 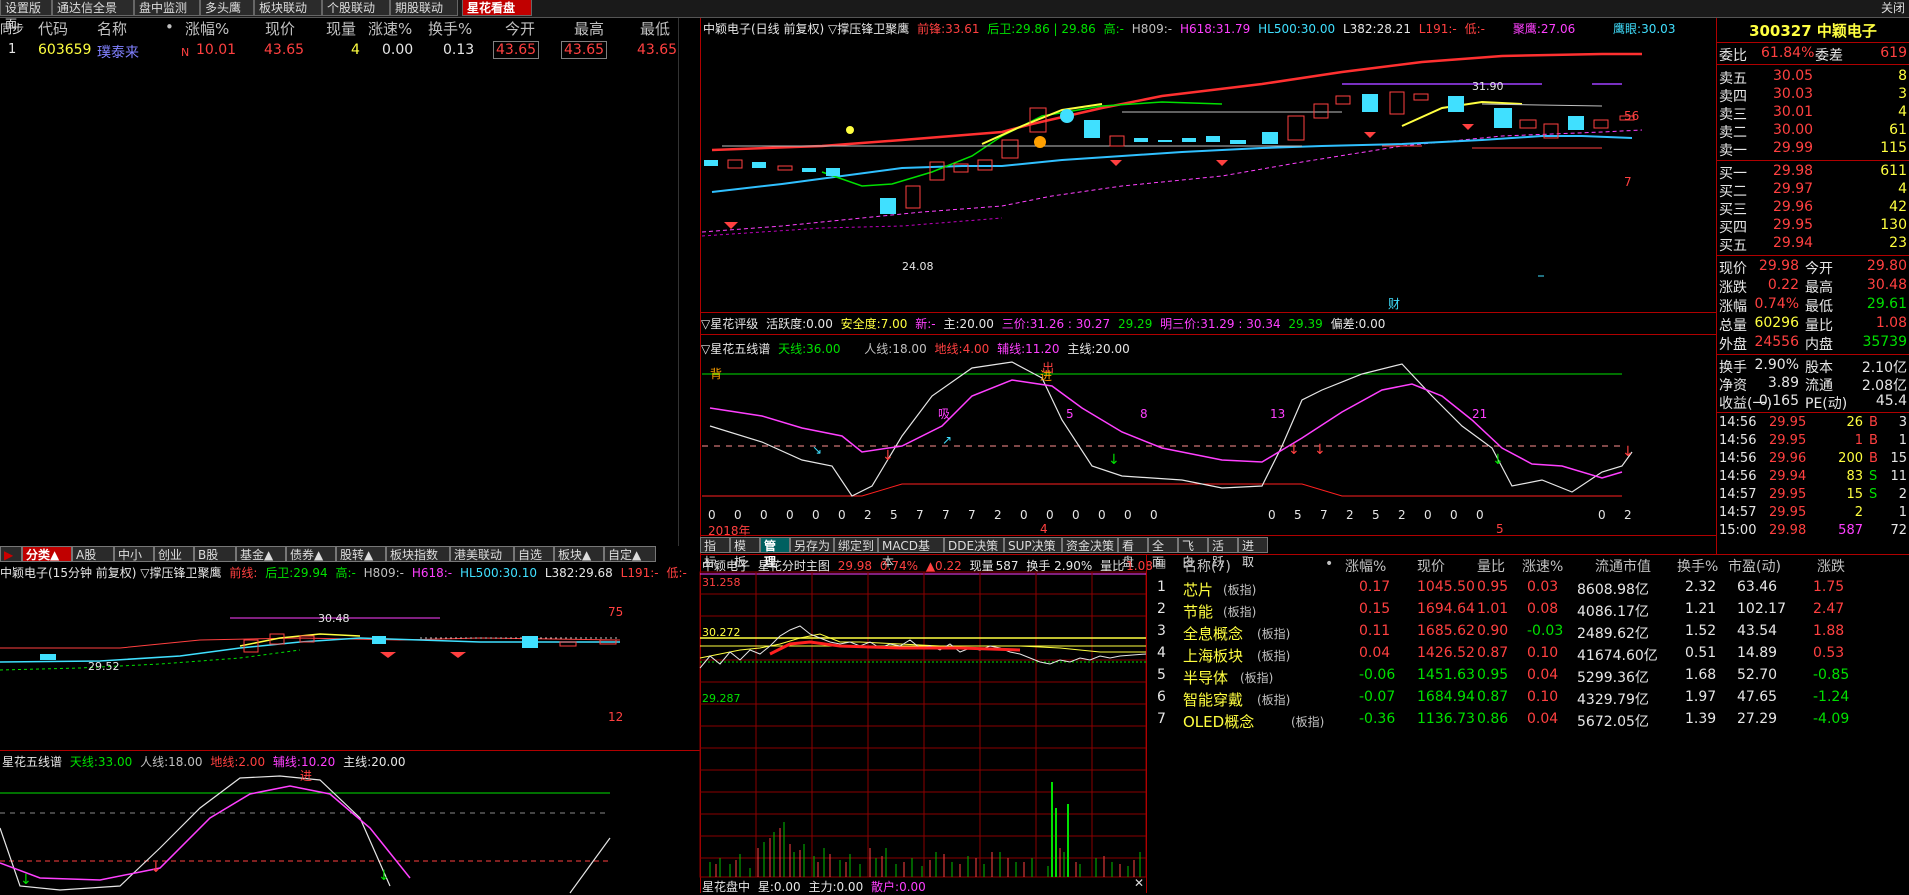 I want to click on sector-pe: 27.29, so click(x=1757, y=719).